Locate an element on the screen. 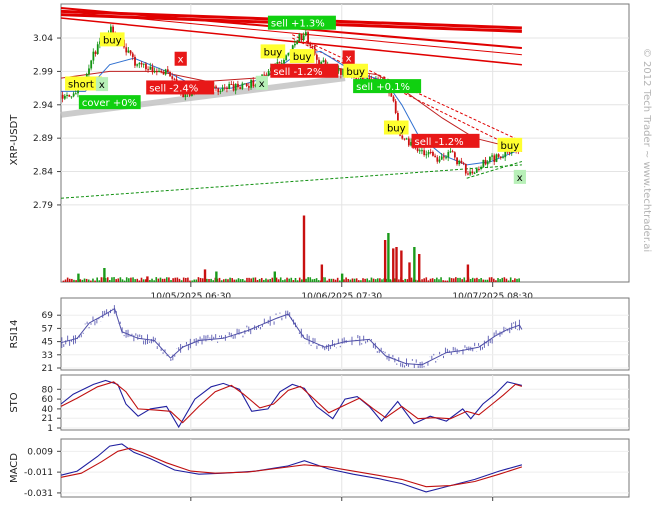 This screenshot has width=657, height=514. signal-label: cover +0% is located at coordinates (109, 103).